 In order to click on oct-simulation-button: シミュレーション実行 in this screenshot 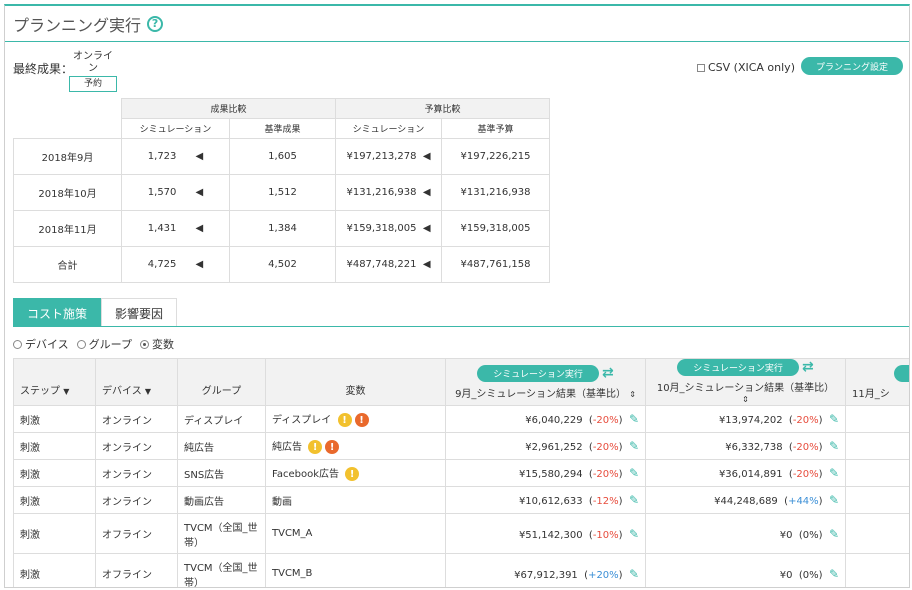, I will do `click(738, 367)`.